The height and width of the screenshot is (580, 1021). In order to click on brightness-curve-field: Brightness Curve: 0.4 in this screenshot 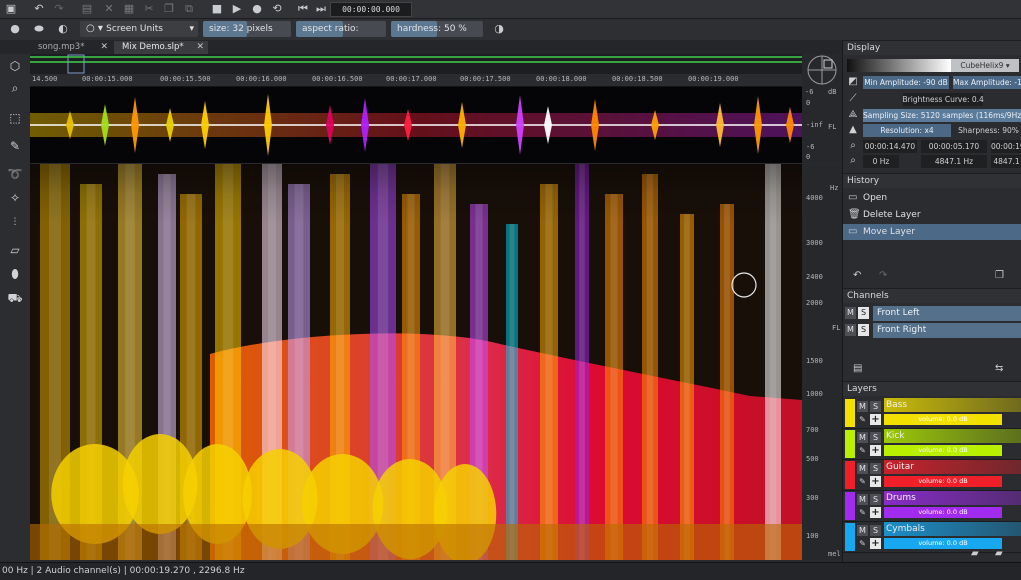, I will do `click(942, 99)`.